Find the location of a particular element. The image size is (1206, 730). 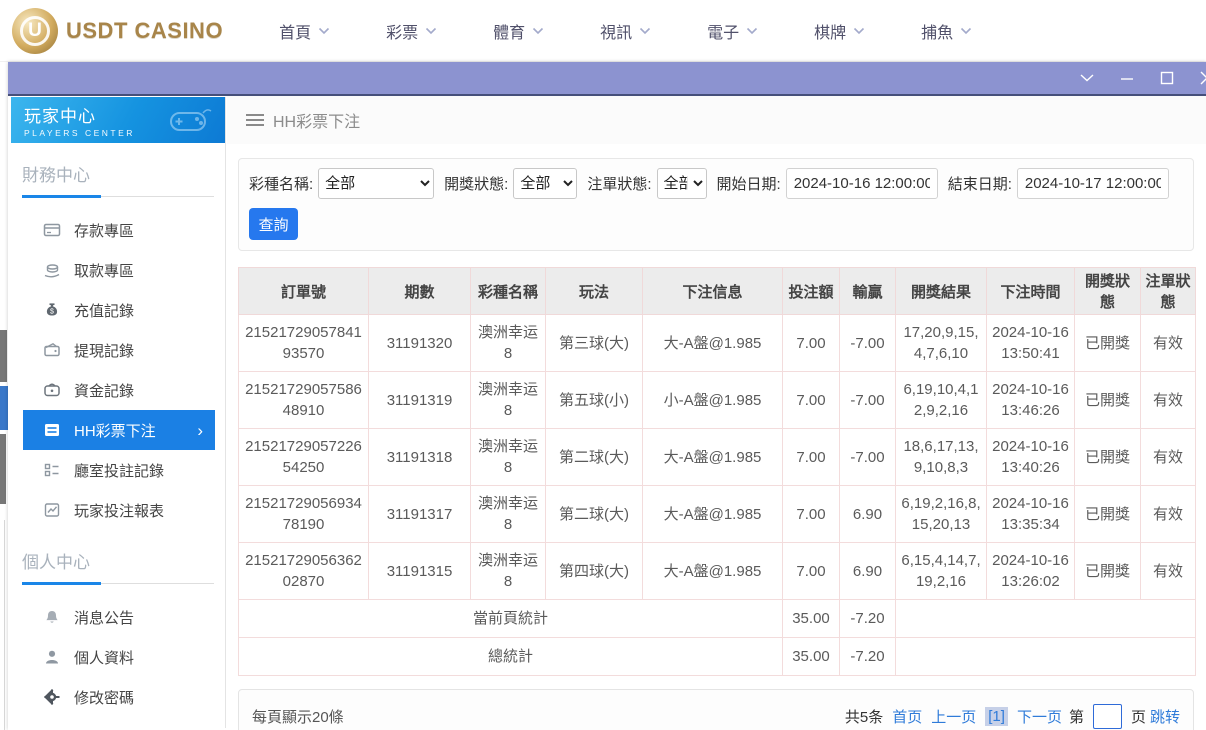

end-date-label: 結束日期: is located at coordinates (979, 184).